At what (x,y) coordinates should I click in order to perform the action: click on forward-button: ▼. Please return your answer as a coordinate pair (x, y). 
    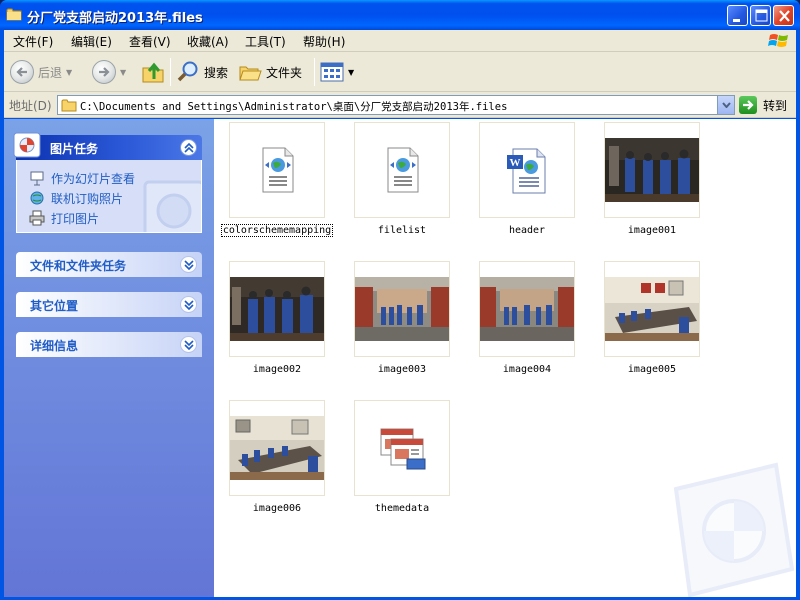
    Looking at the image, I should click on (109, 72).